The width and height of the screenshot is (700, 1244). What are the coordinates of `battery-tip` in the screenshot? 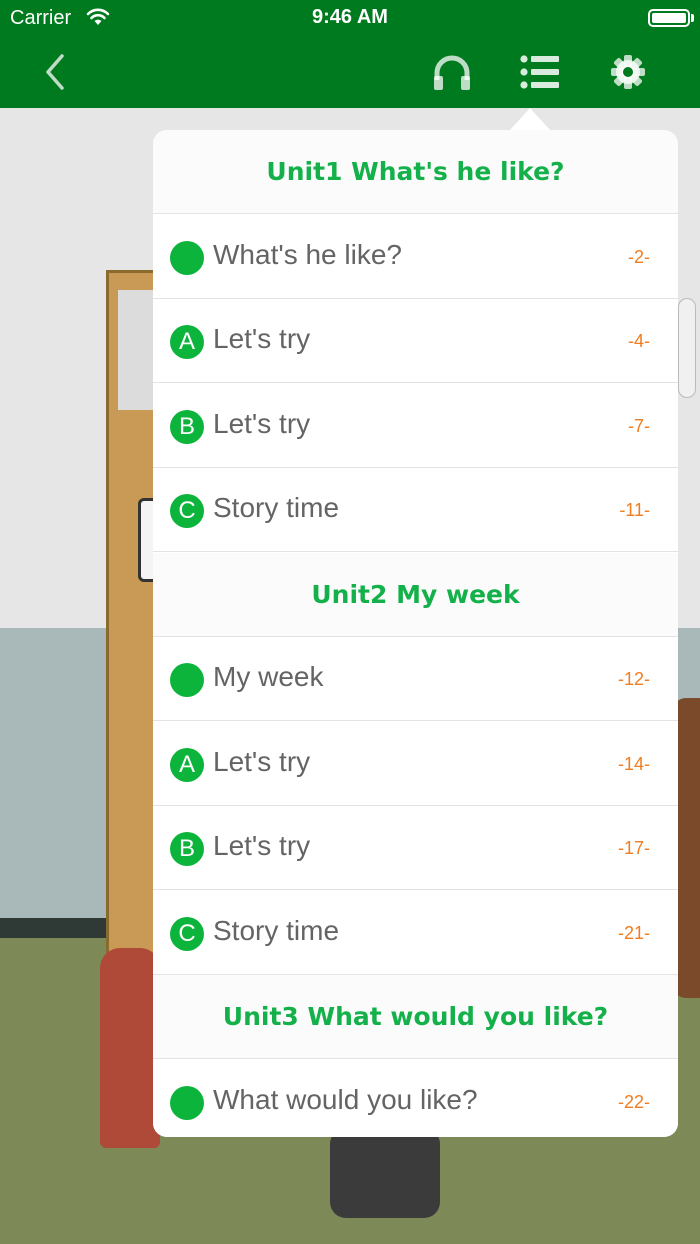 It's located at (692, 18).